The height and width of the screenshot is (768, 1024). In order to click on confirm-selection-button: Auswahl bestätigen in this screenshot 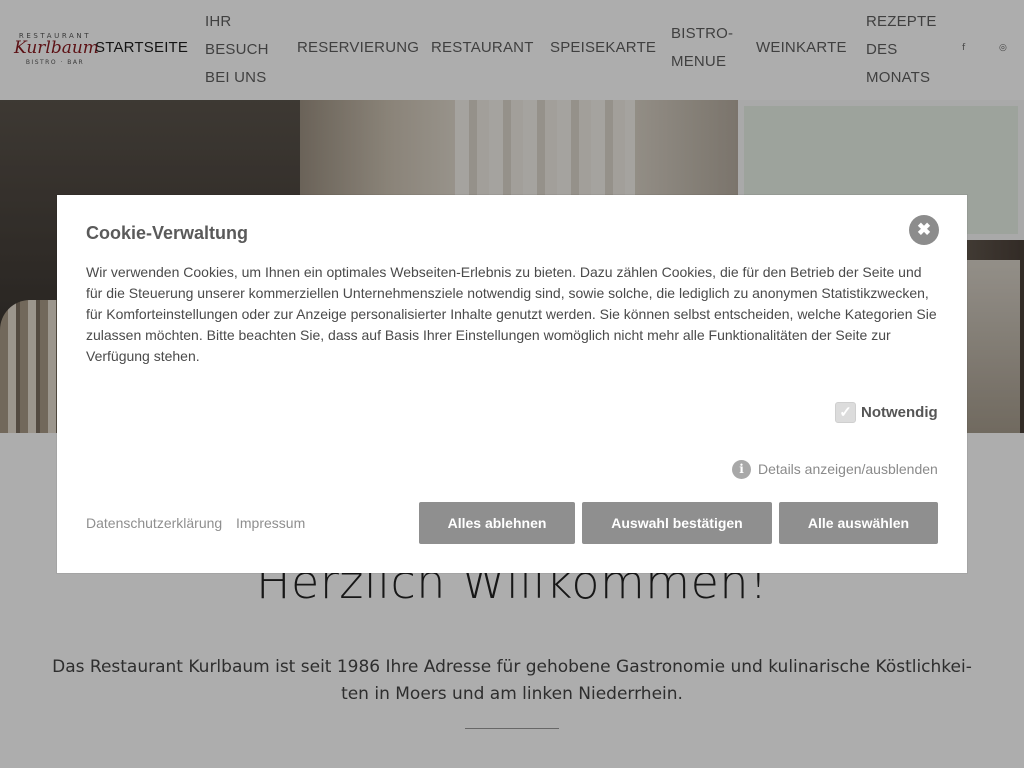, I will do `click(677, 523)`.